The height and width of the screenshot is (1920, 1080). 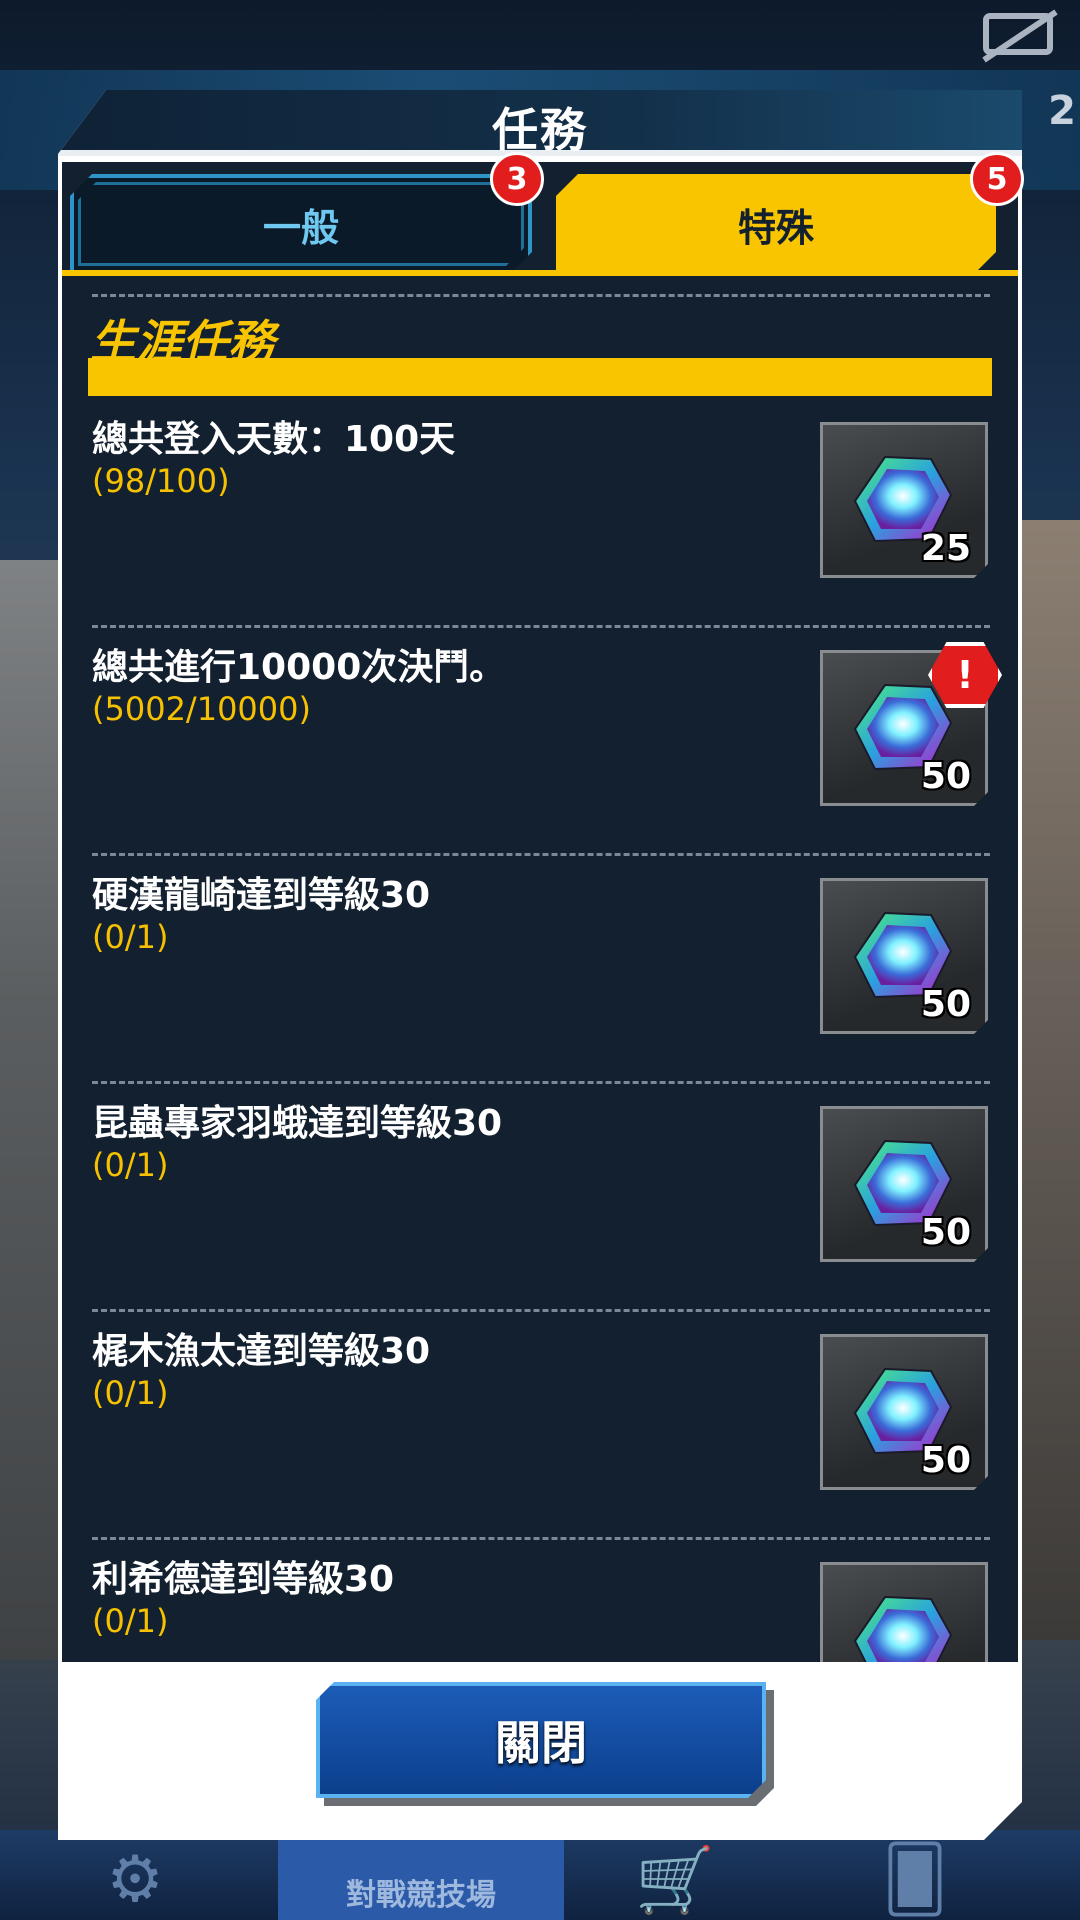 What do you see at coordinates (261, 895) in the screenshot?
I see `quest-title: 硬漢龍崎達到等級30` at bounding box center [261, 895].